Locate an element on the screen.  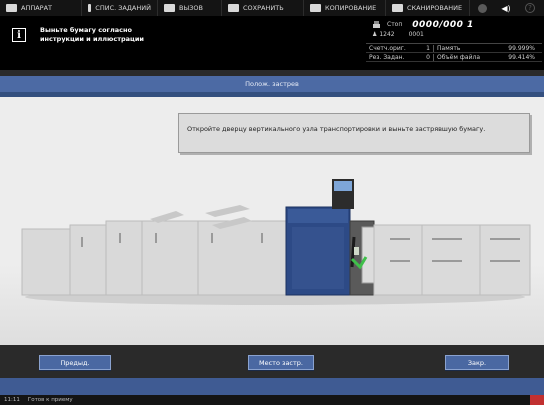
job-counter: 0001 is located at coordinates (416, 34).